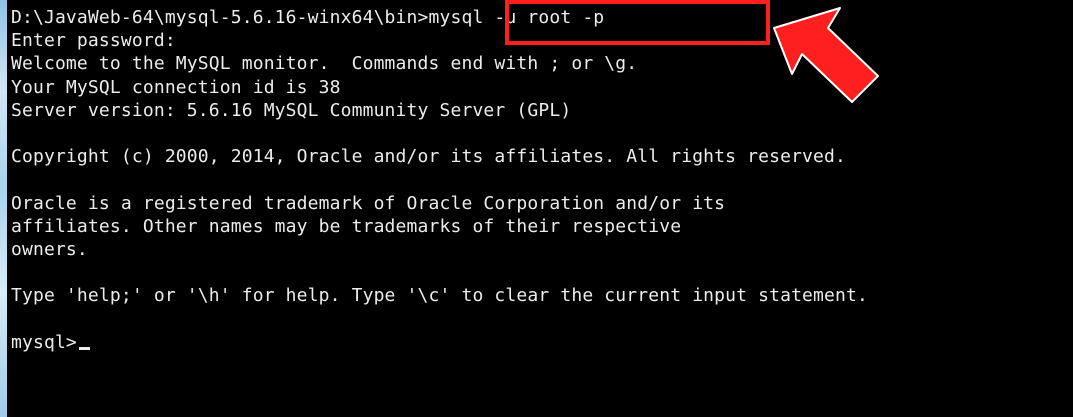  What do you see at coordinates (44, 342) in the screenshot?
I see `mysql-prompt: mysql>` at bounding box center [44, 342].